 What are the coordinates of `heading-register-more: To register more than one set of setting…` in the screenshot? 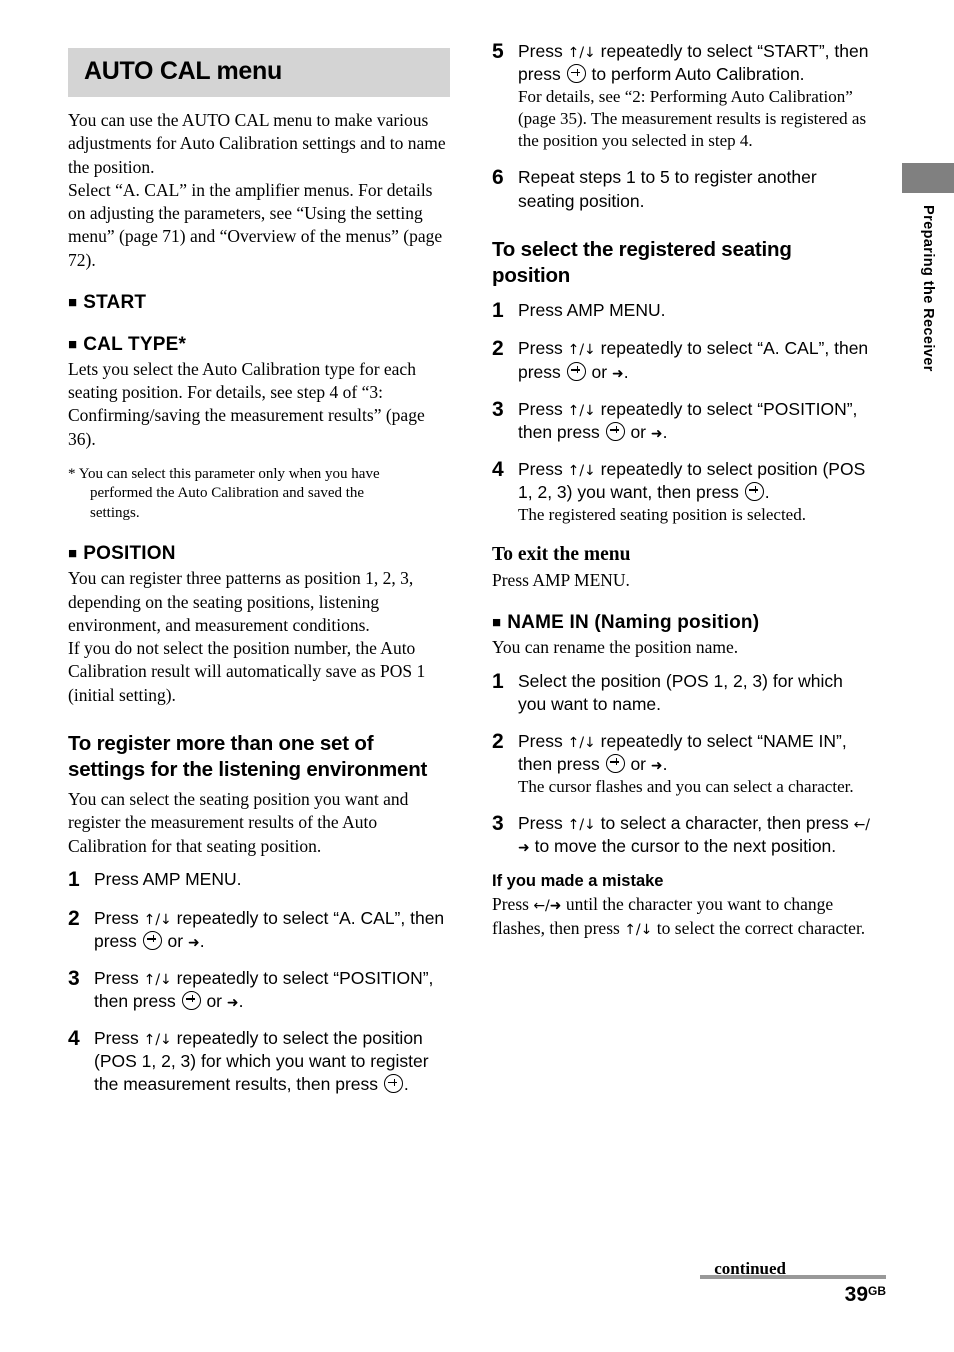 It's located at (248, 757).